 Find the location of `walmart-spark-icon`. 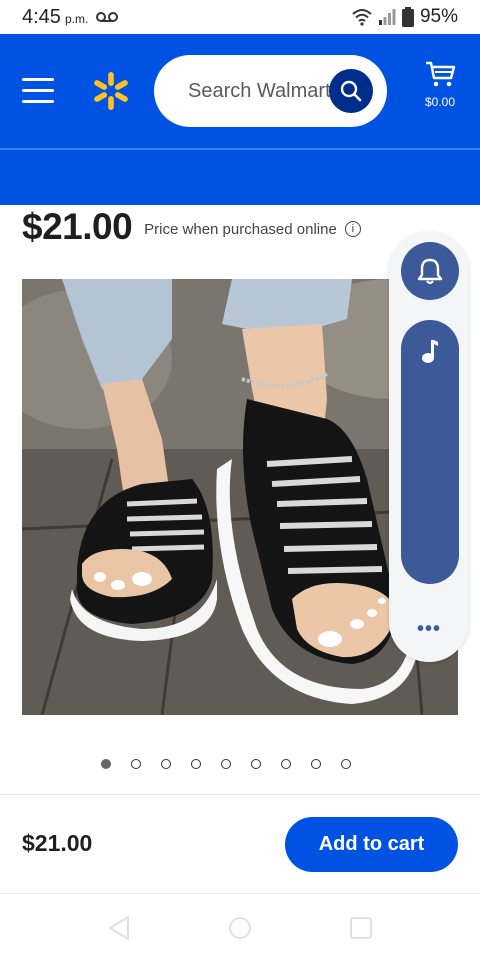

walmart-spark-icon is located at coordinates (111, 91).